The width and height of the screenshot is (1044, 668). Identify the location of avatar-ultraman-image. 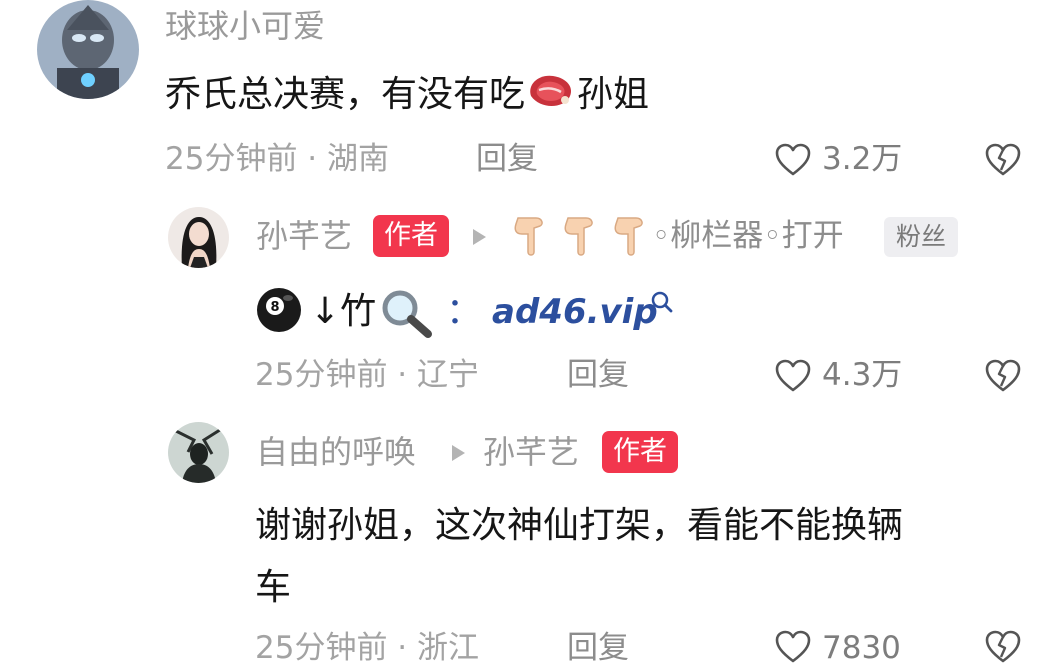
(88, 49).